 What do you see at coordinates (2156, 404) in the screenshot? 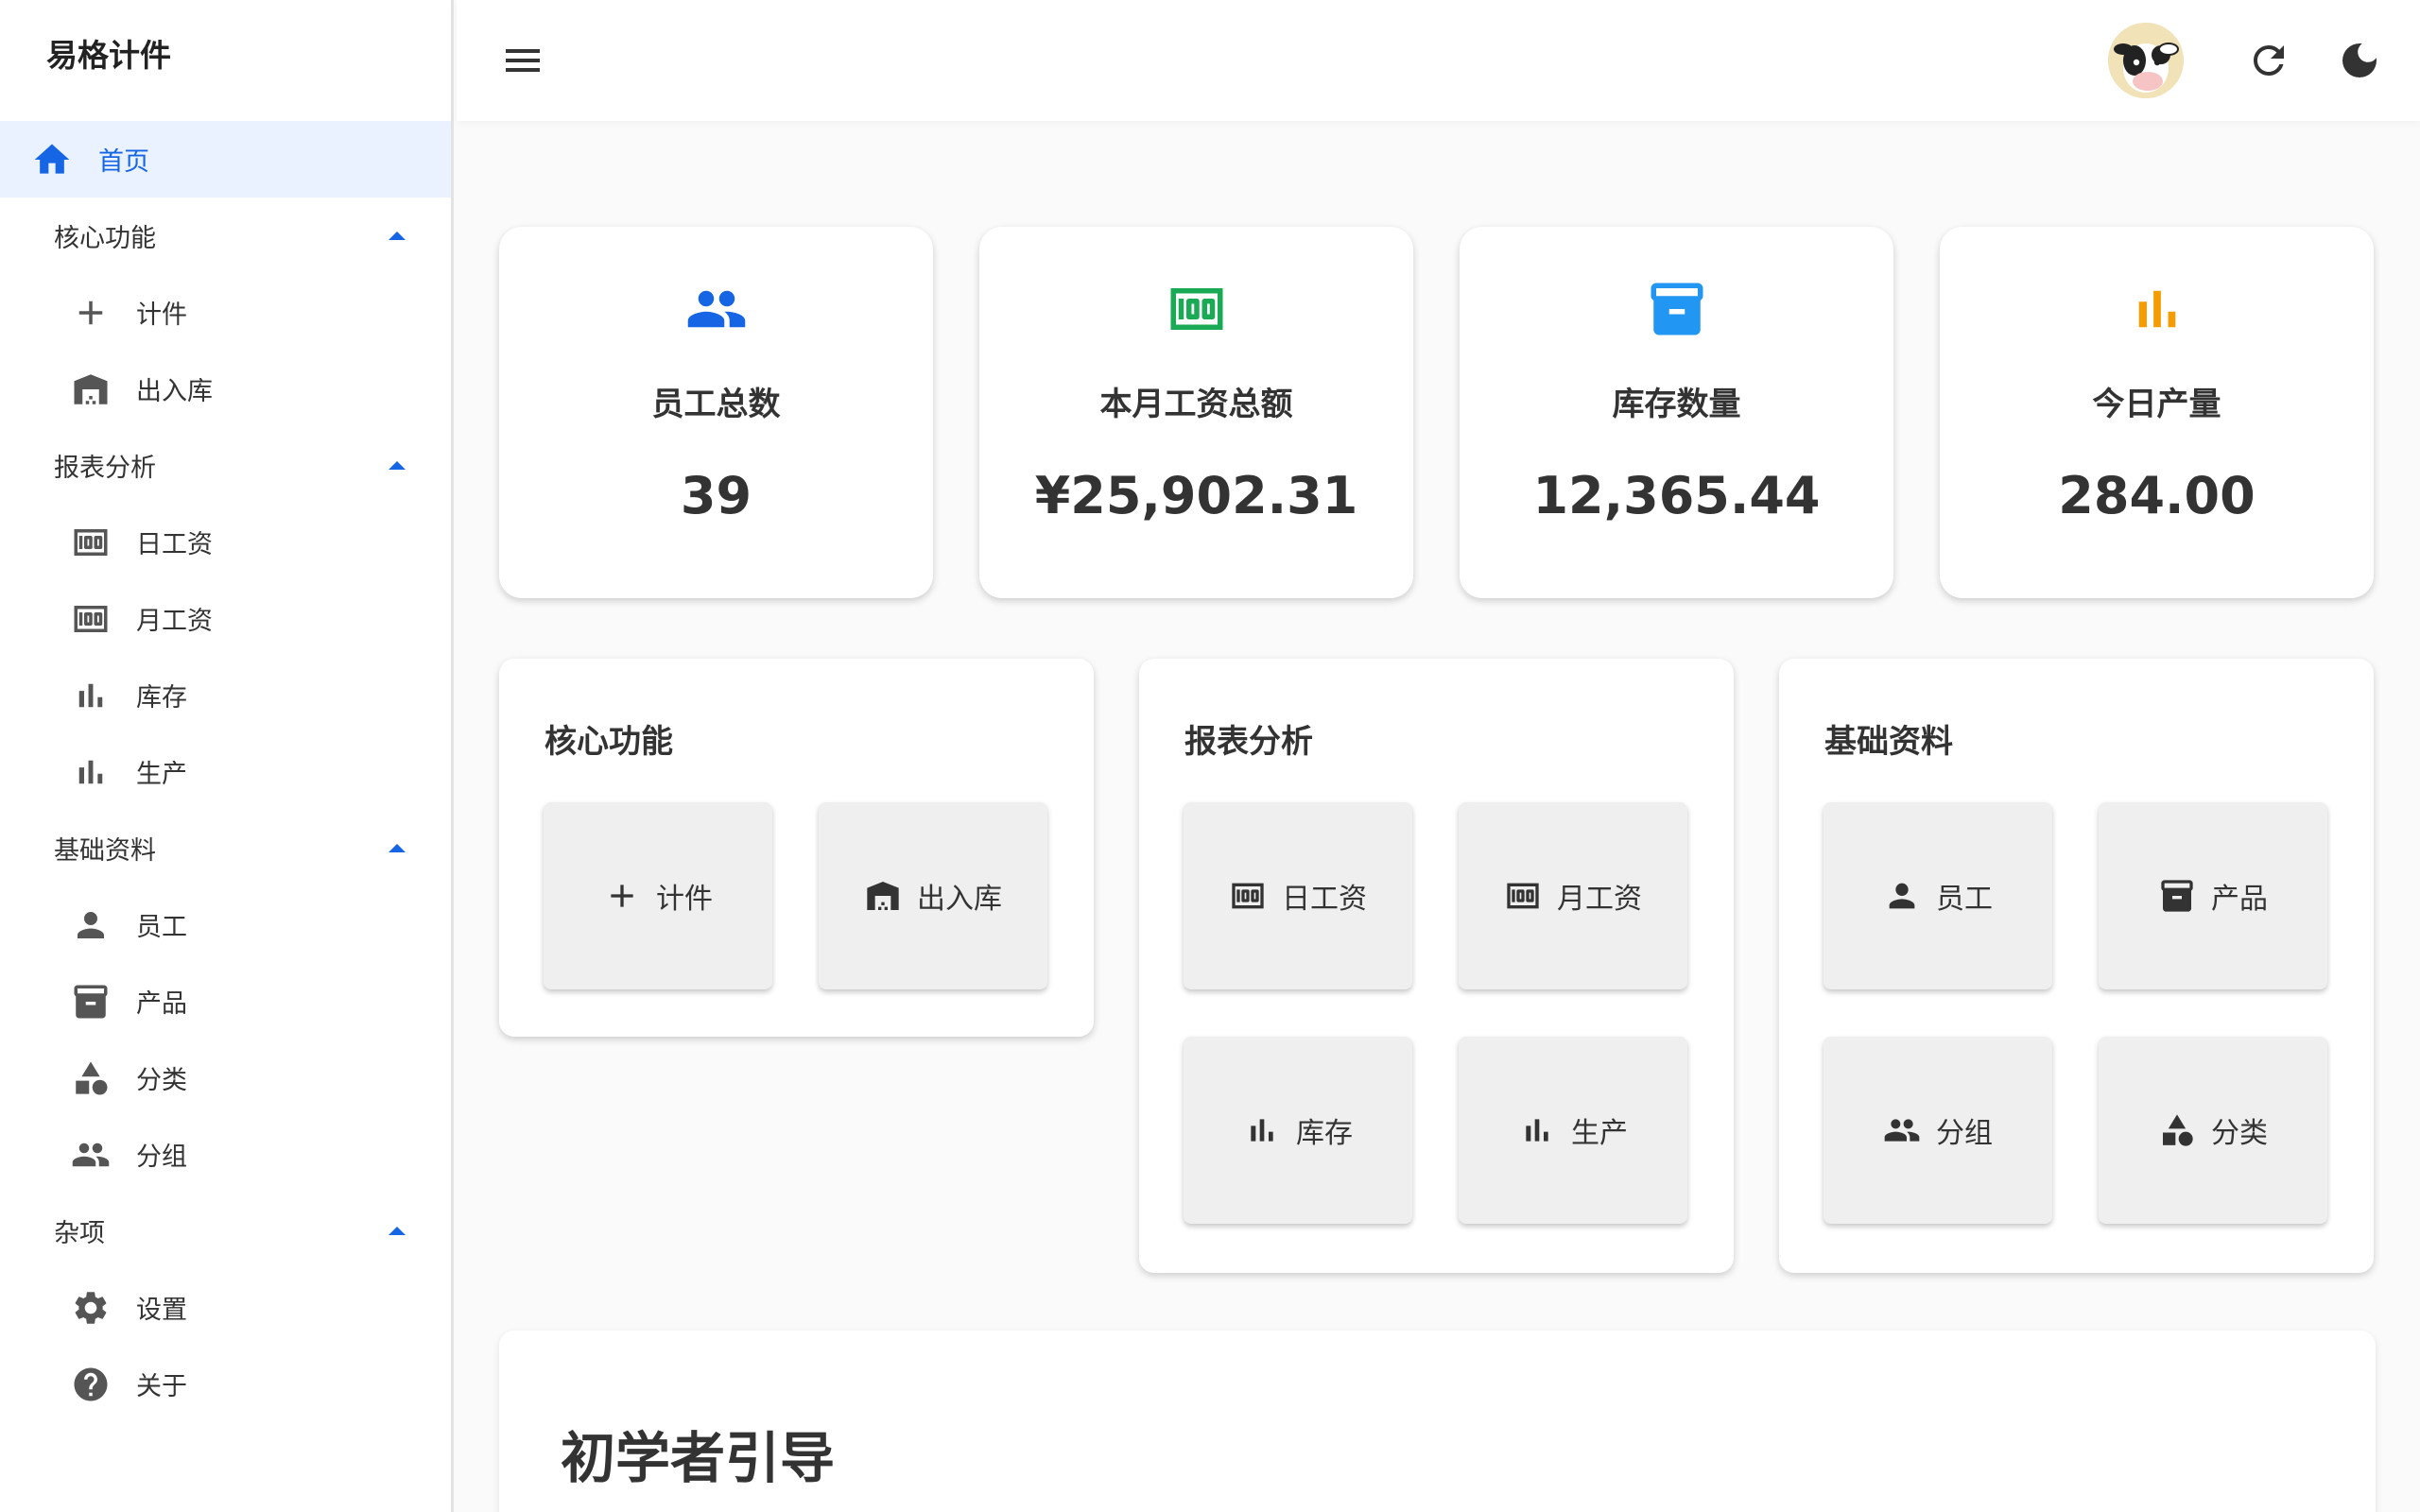
I see `stat-label: 今日产量` at bounding box center [2156, 404].